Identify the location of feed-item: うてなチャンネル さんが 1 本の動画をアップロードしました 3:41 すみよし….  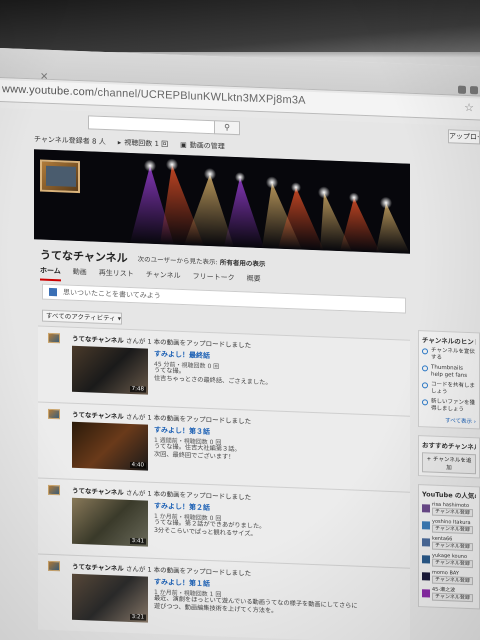
(224, 522).